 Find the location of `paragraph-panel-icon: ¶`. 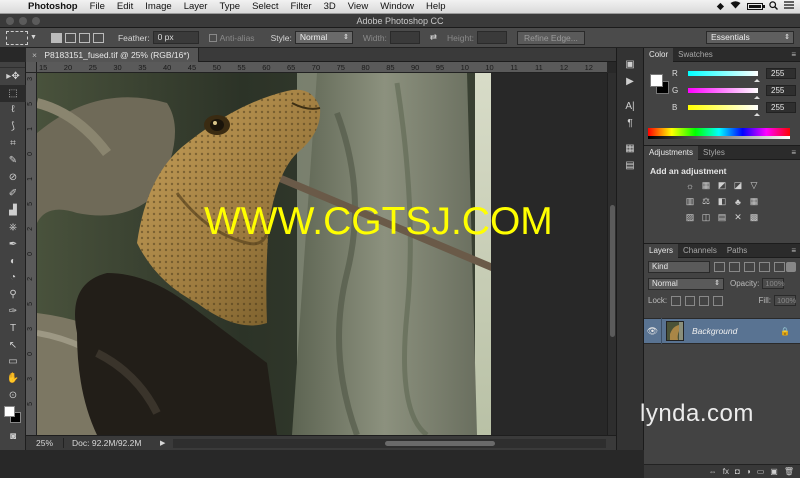

paragraph-panel-icon: ¶ is located at coordinates (630, 123).